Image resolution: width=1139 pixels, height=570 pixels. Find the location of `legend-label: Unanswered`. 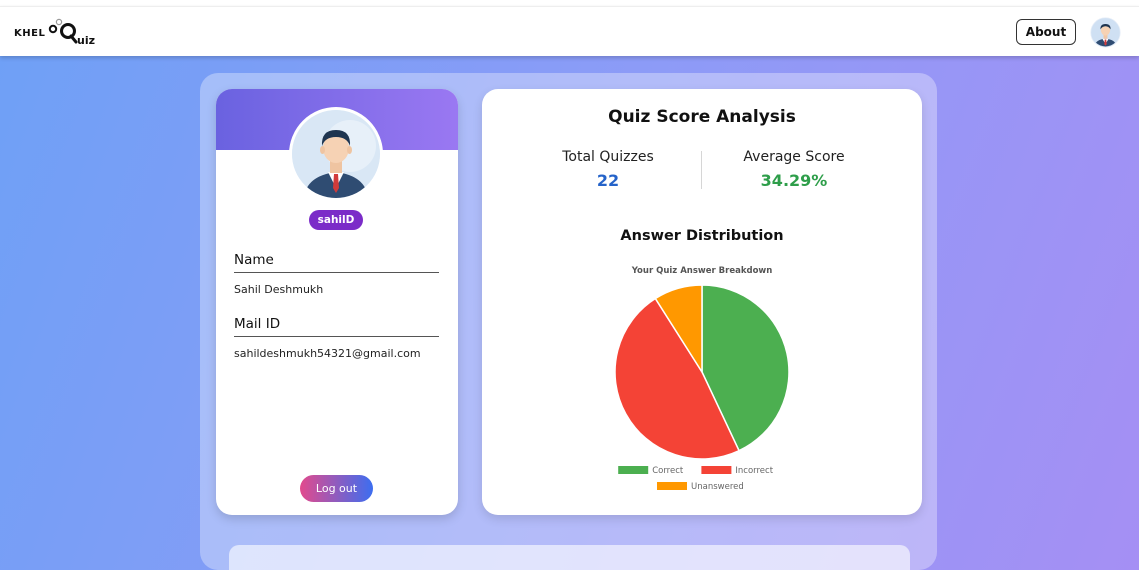

legend-label: Unanswered is located at coordinates (717, 487).